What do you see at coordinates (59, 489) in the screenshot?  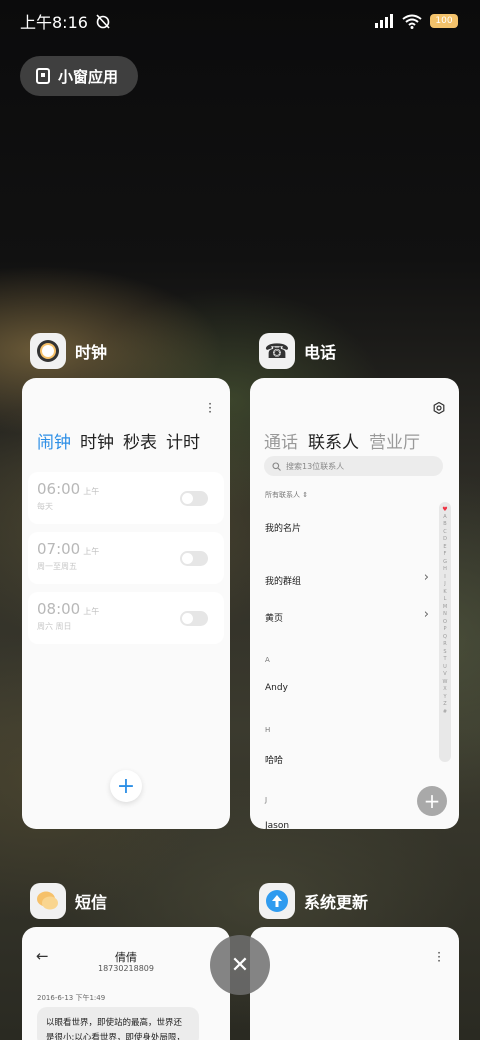 I see `alarm-time: 06:00` at bounding box center [59, 489].